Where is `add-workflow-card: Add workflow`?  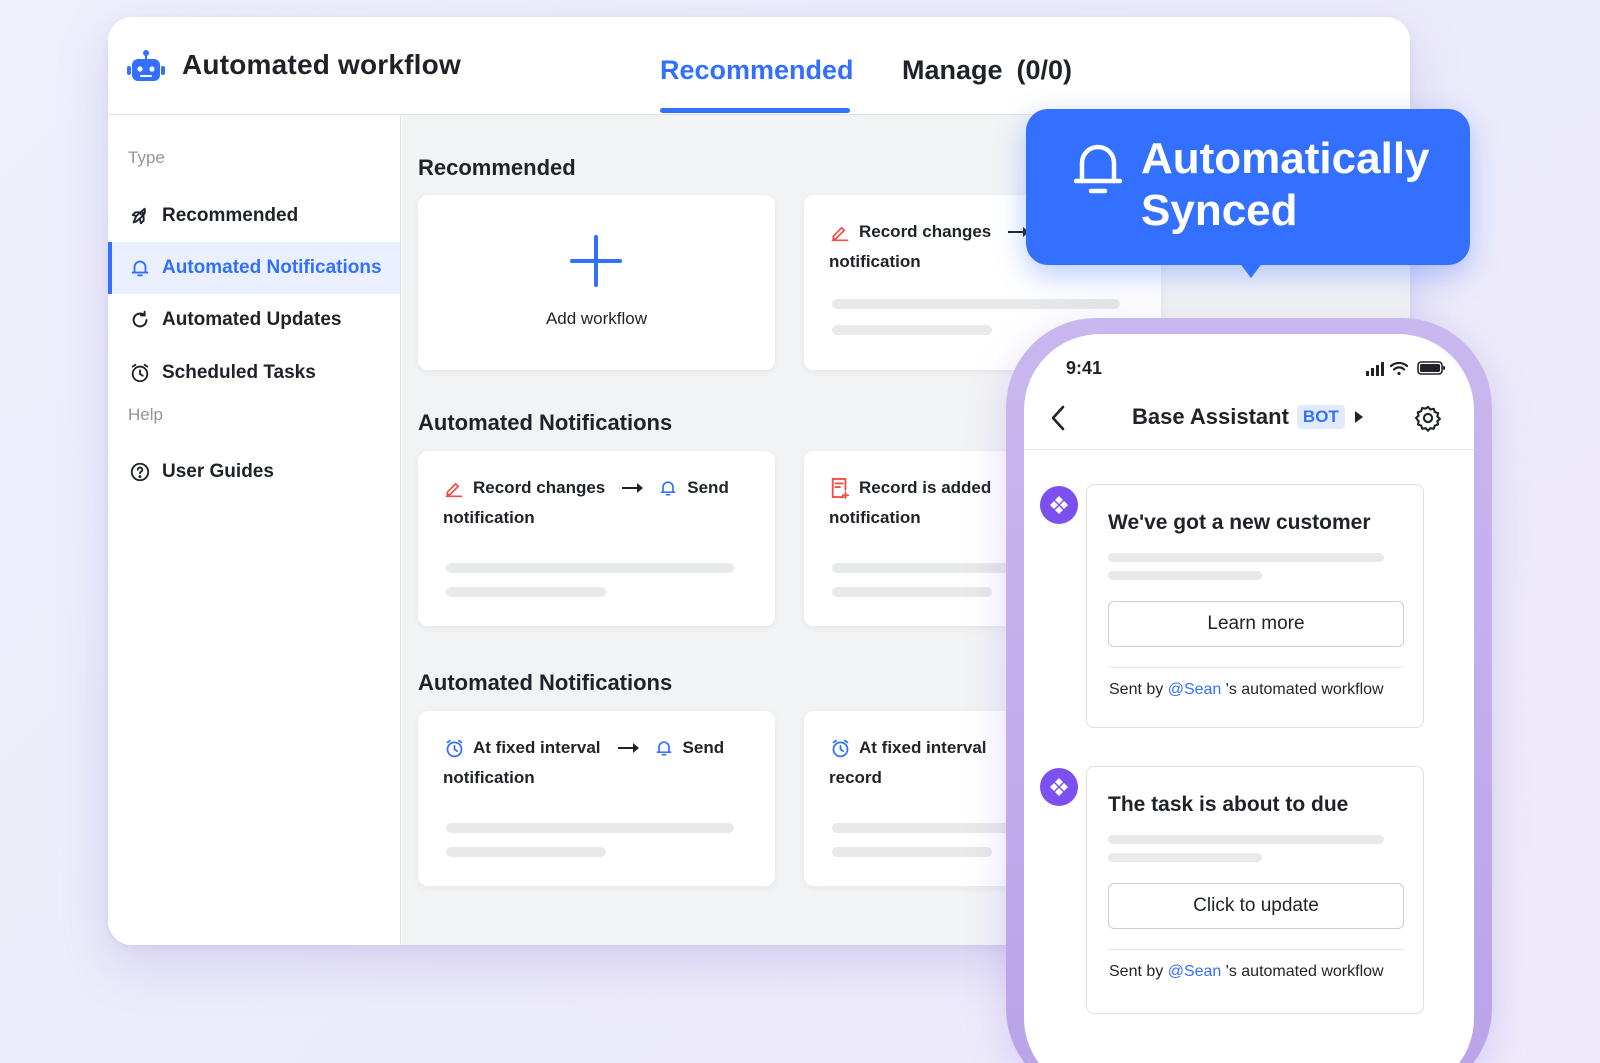
add-workflow-card: Add workflow is located at coordinates (596, 282).